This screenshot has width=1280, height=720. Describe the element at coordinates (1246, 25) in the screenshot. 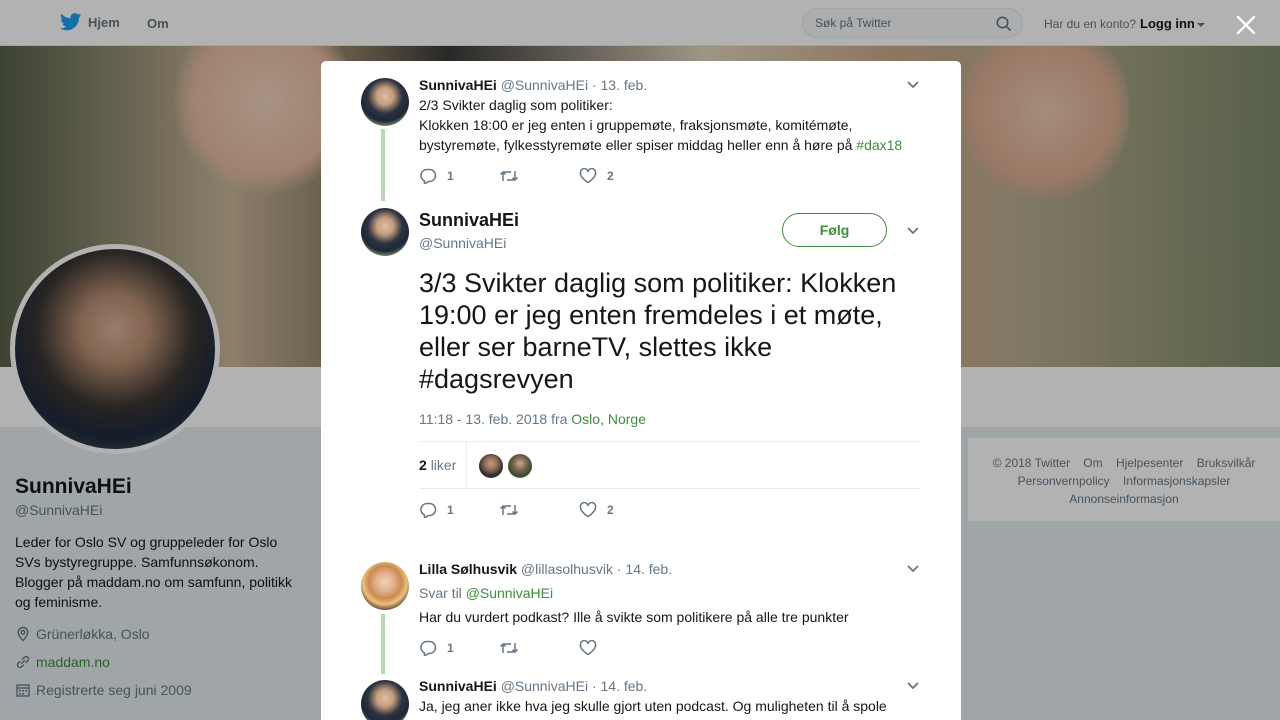

I see `close-icon` at that location.